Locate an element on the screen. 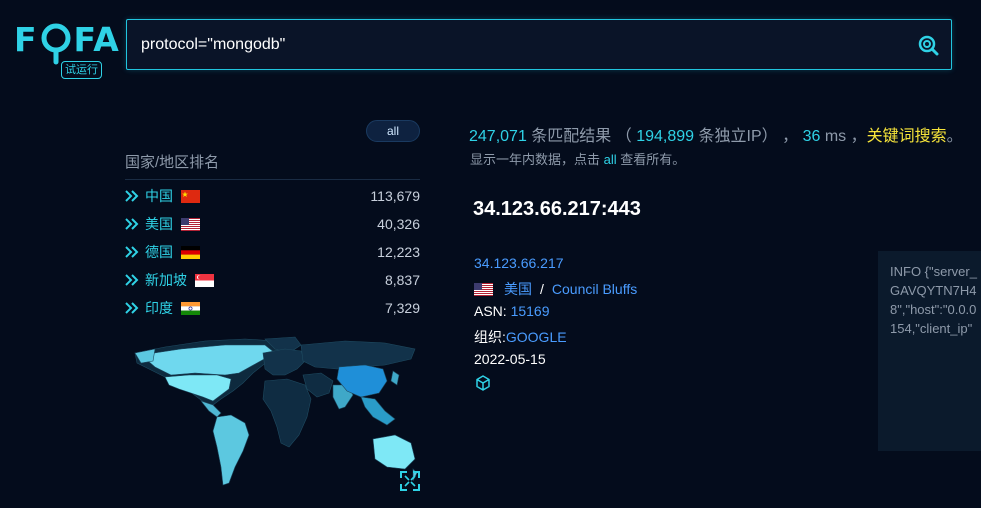  ranking-title: 国家/地区排名 is located at coordinates (172, 162).